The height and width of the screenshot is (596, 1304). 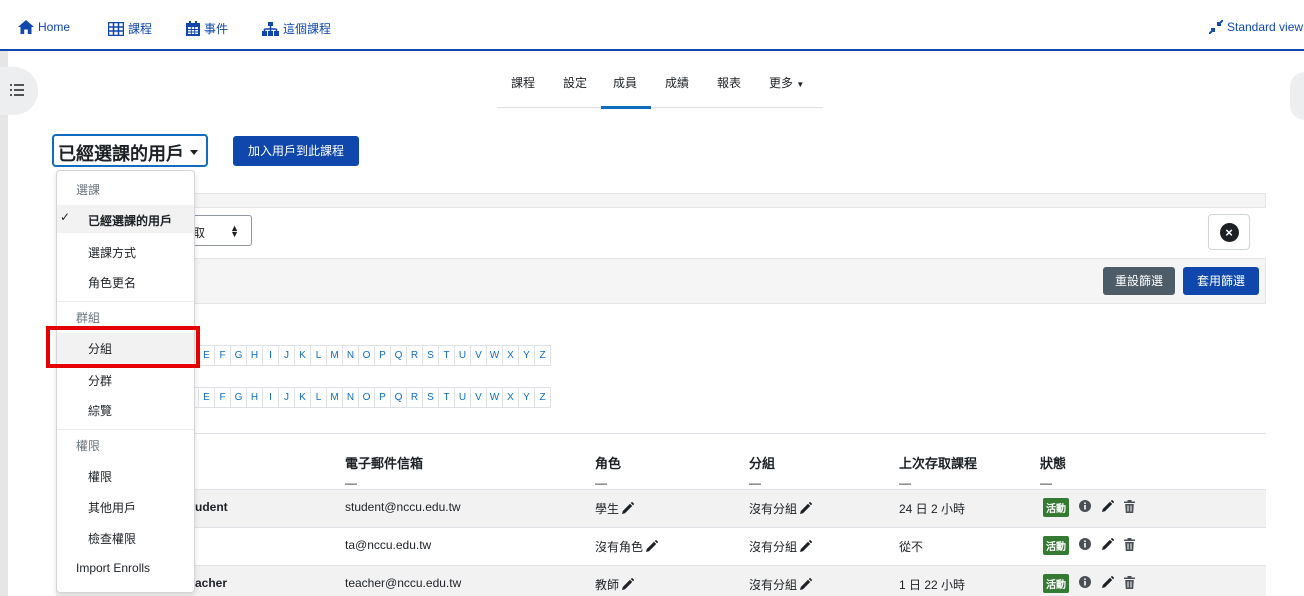 What do you see at coordinates (296, 28) in the screenshot?
I see `nav-this-course: 這個課程` at bounding box center [296, 28].